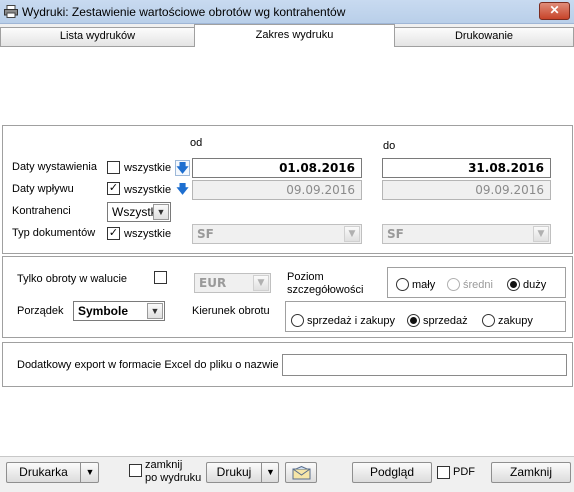  I want to click on order-select: Symbole ▼, so click(119, 311).